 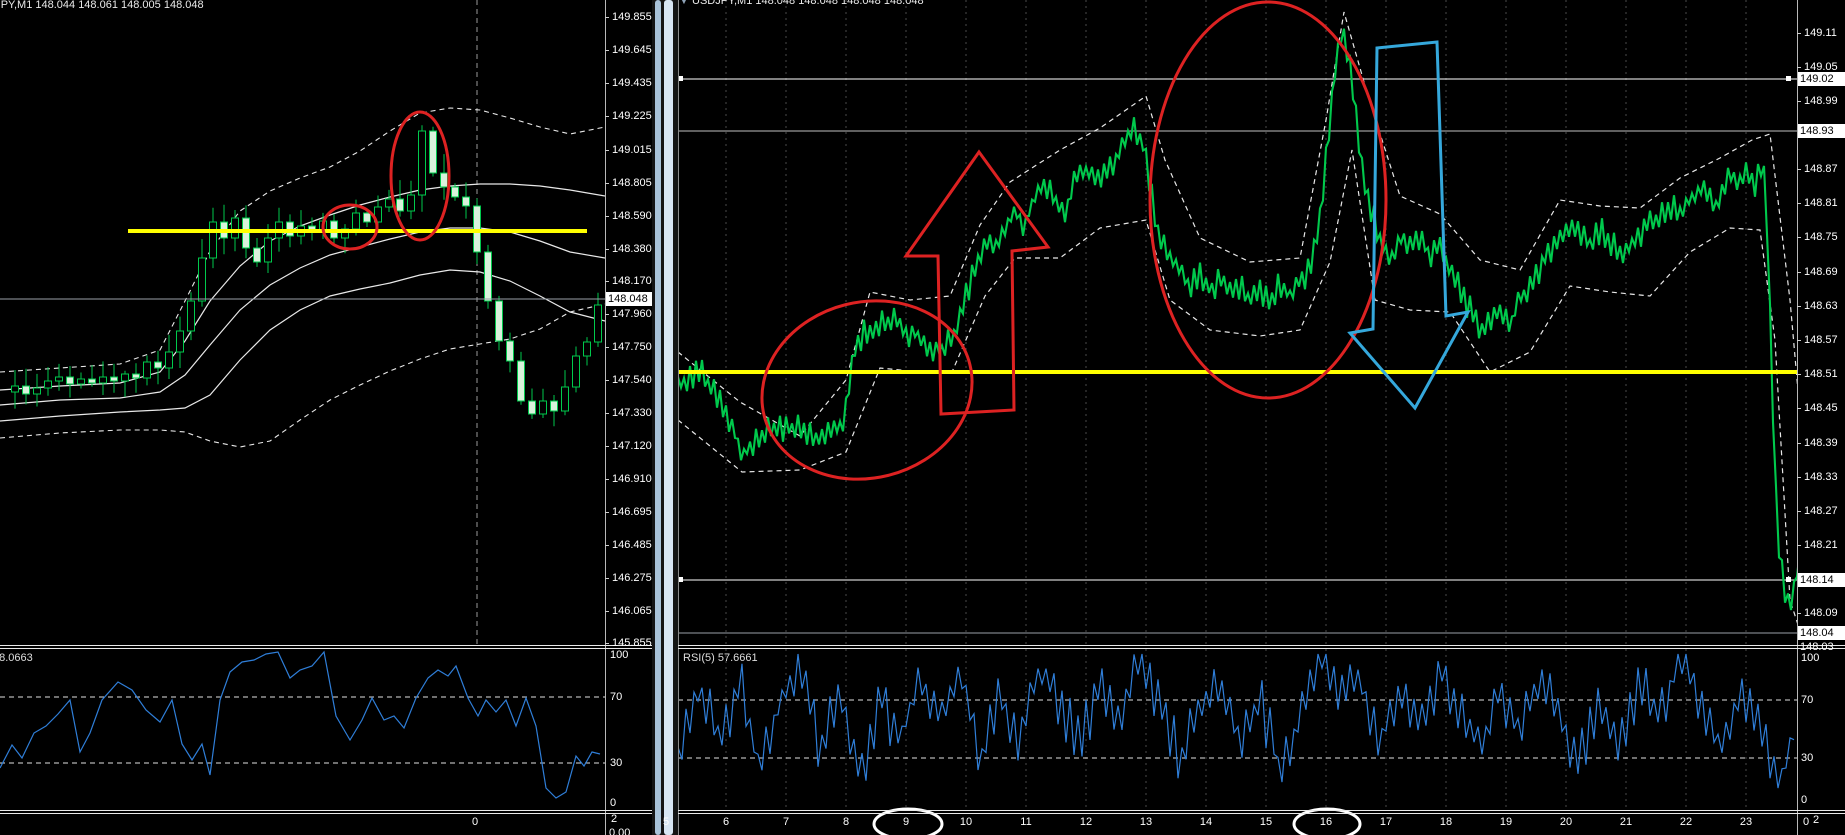 I want to click on price-tick-label: 148.39, so click(x=1821, y=443).